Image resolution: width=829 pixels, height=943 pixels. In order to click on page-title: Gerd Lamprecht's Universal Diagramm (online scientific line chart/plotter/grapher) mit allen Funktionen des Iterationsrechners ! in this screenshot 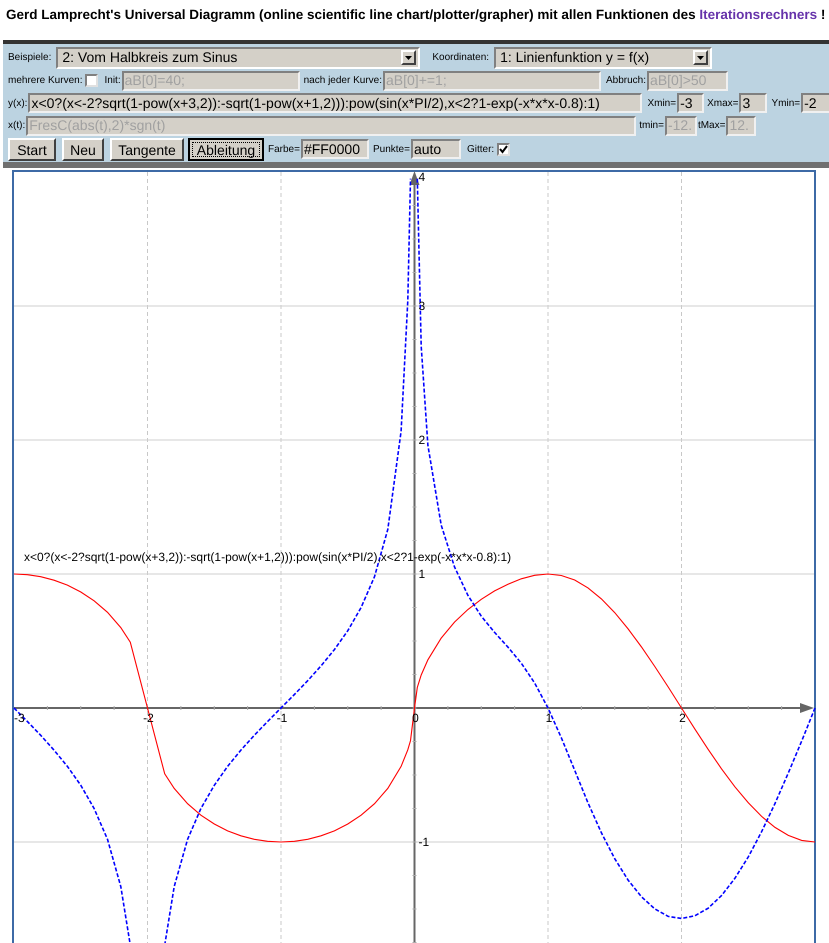, I will do `click(415, 15)`.